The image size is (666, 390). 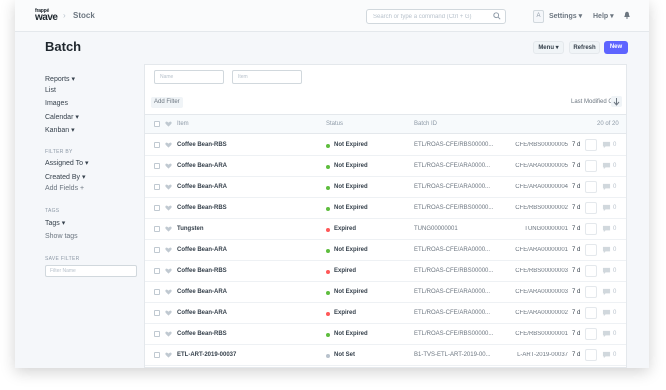 What do you see at coordinates (576, 313) in the screenshot?
I see `row-modified: 7 d` at bounding box center [576, 313].